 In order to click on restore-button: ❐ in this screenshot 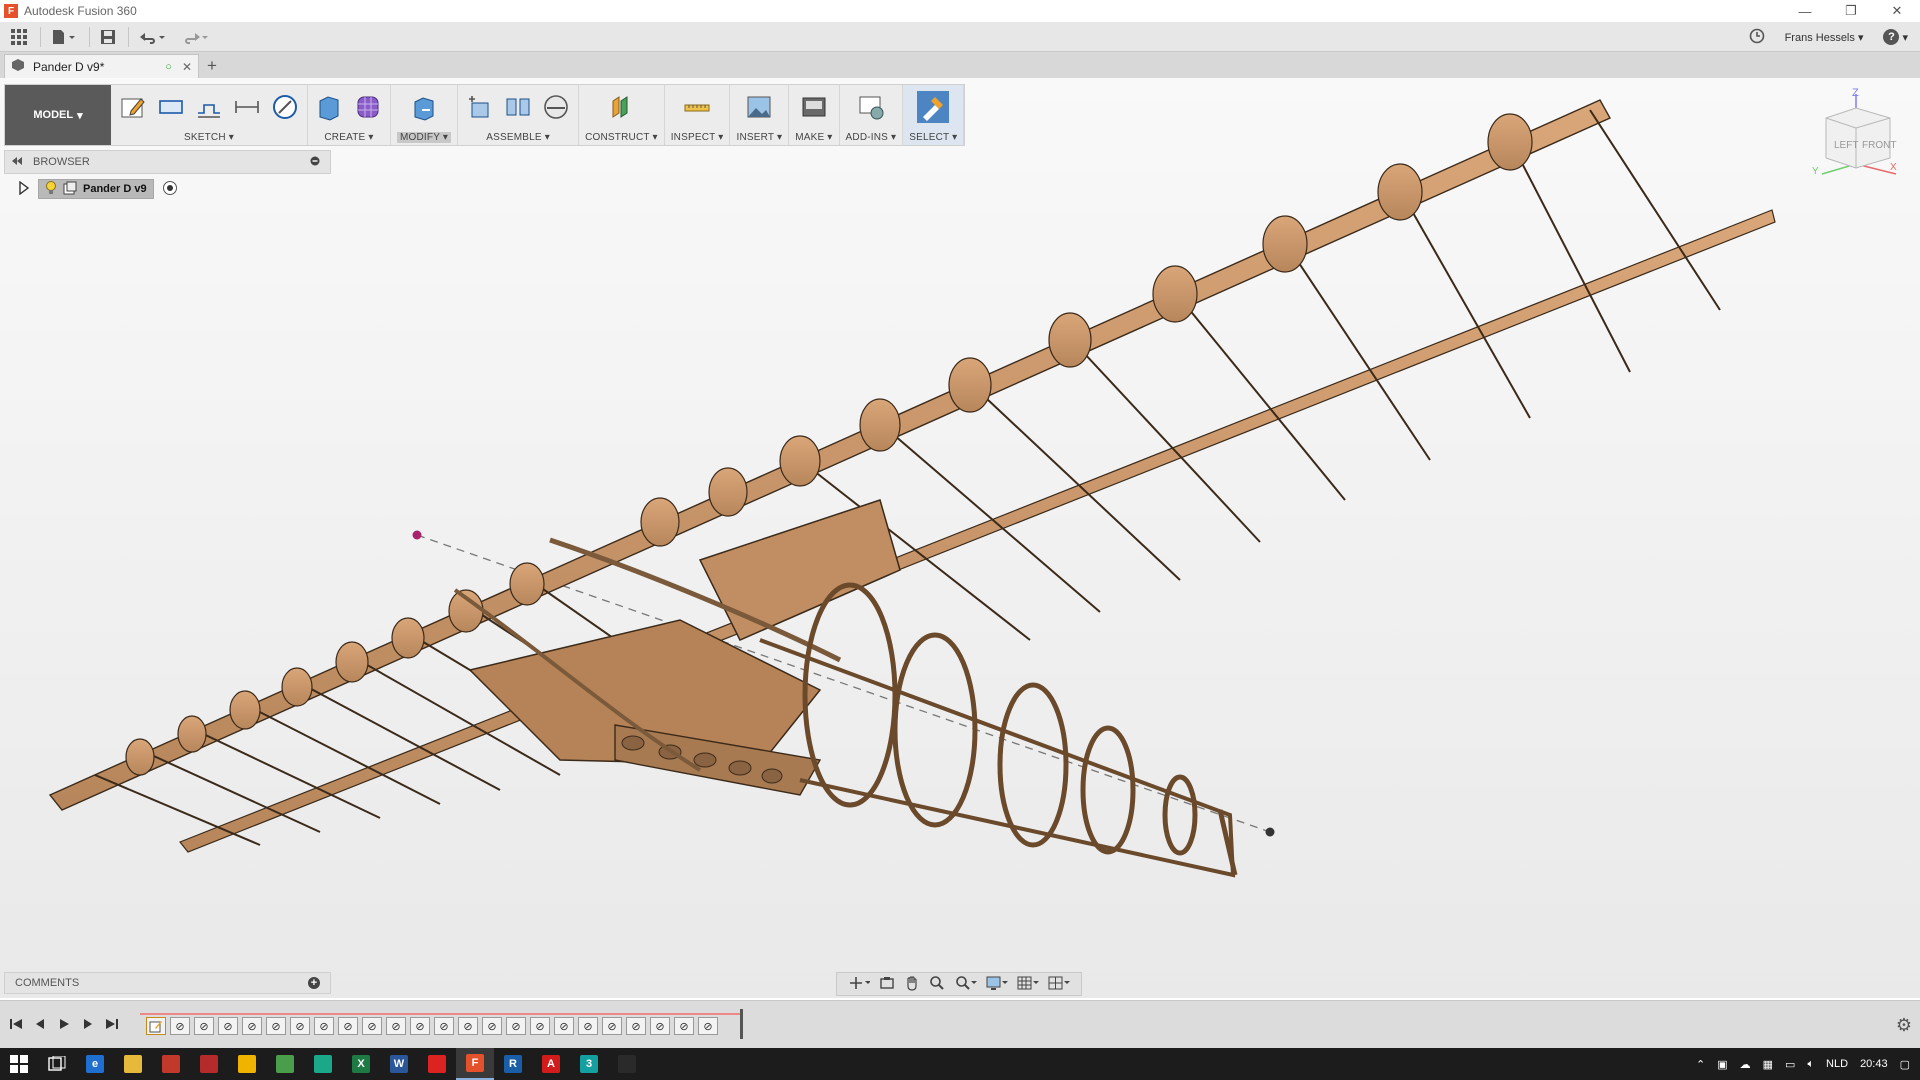, I will do `click(1851, 11)`.